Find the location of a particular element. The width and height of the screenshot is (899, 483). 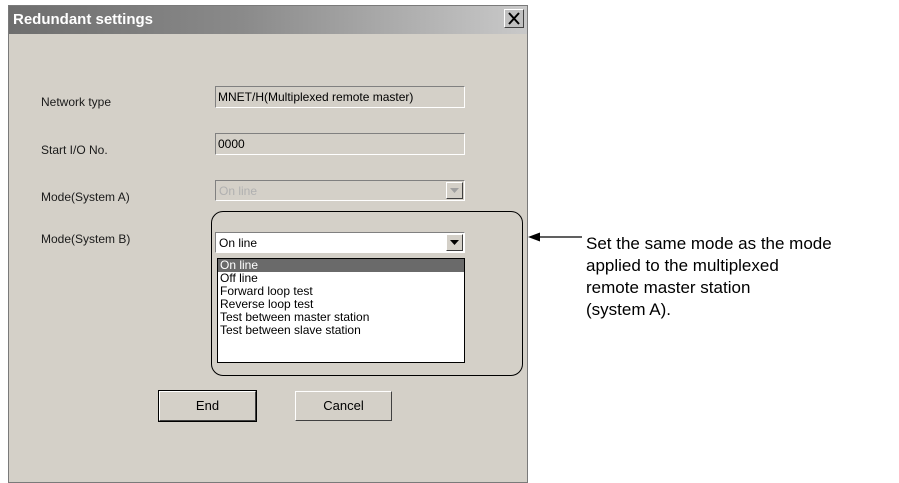

dialog-title: Redundant settings is located at coordinates (83, 19).